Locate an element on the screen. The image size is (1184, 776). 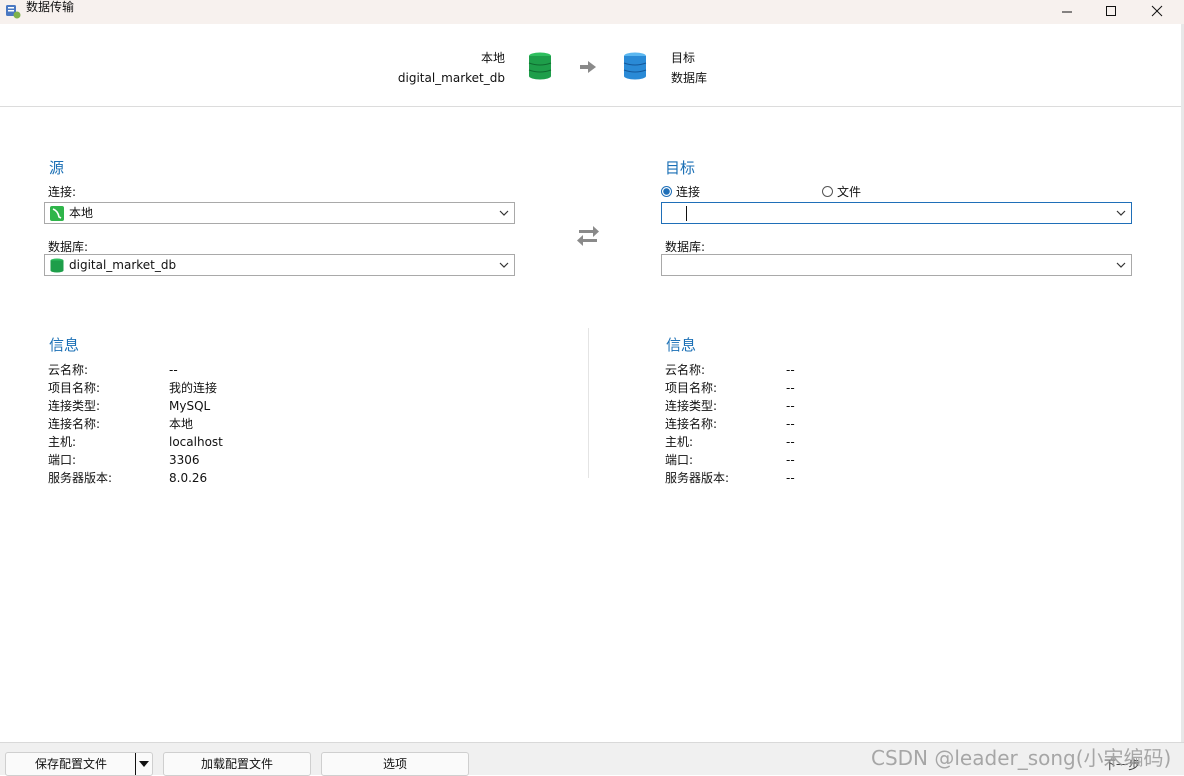
minimize-icon is located at coordinates (1067, 12).